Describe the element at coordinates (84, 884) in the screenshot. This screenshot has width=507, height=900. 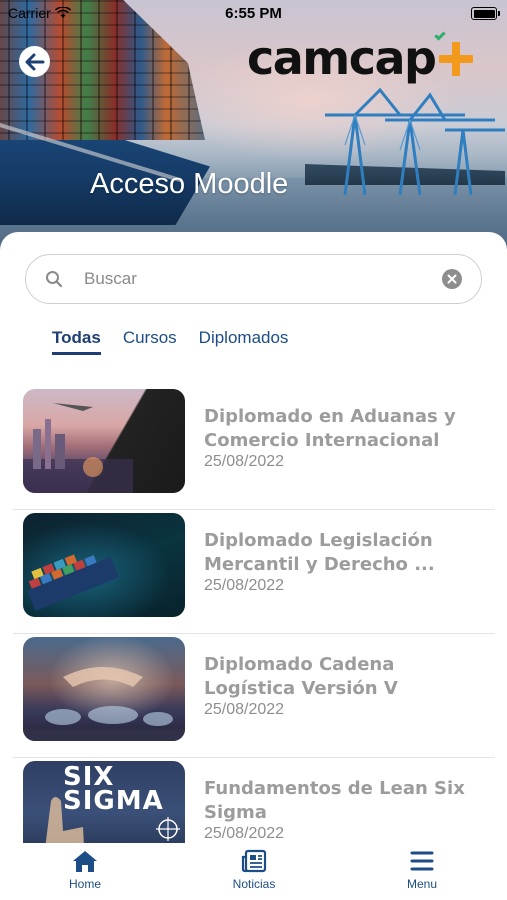
I see `tab-home-label: Home` at that location.